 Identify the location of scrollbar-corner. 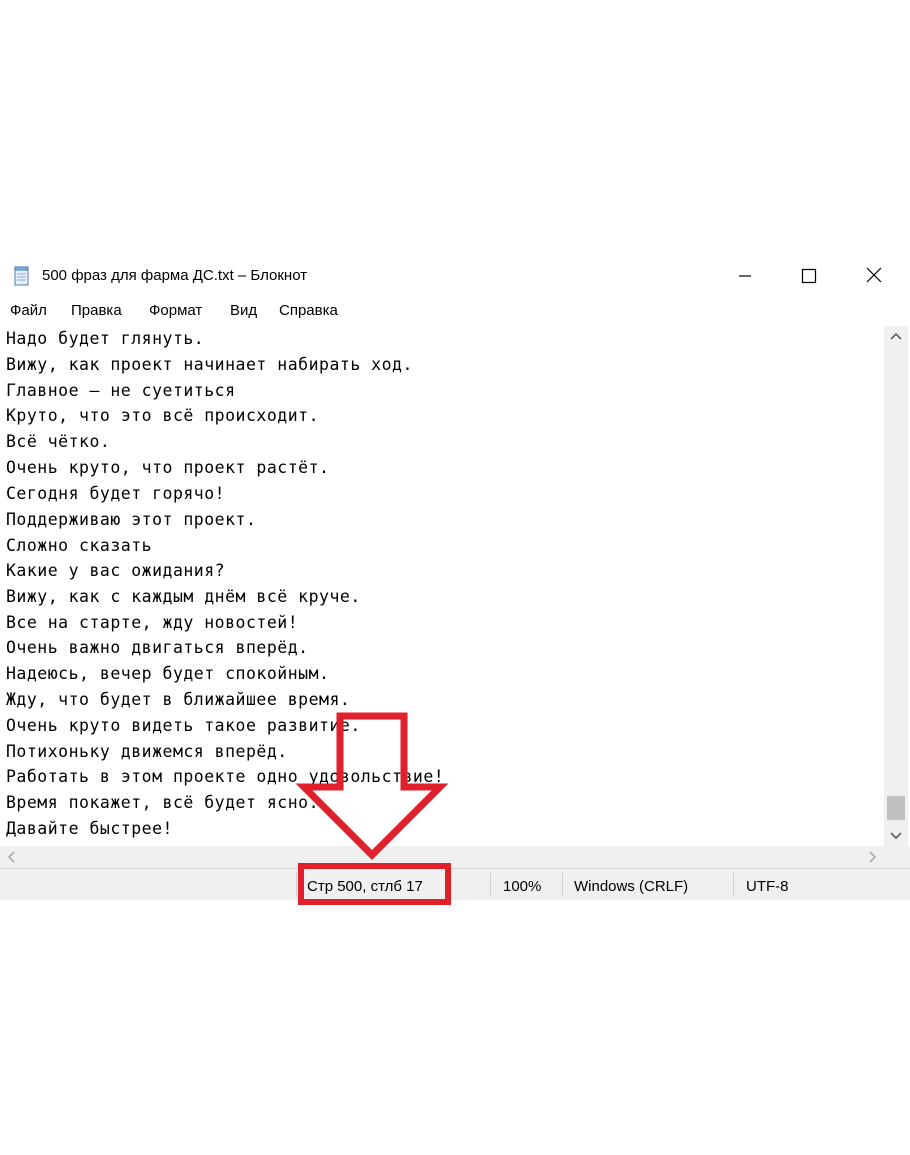
(897, 857).